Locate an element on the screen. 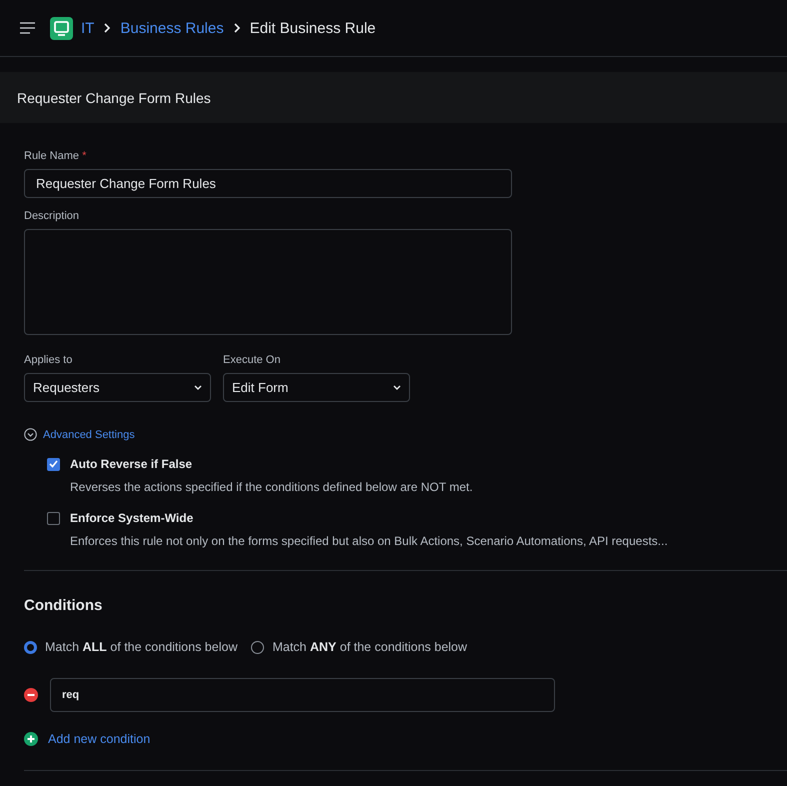  field-label: Applies to is located at coordinates (48, 360).